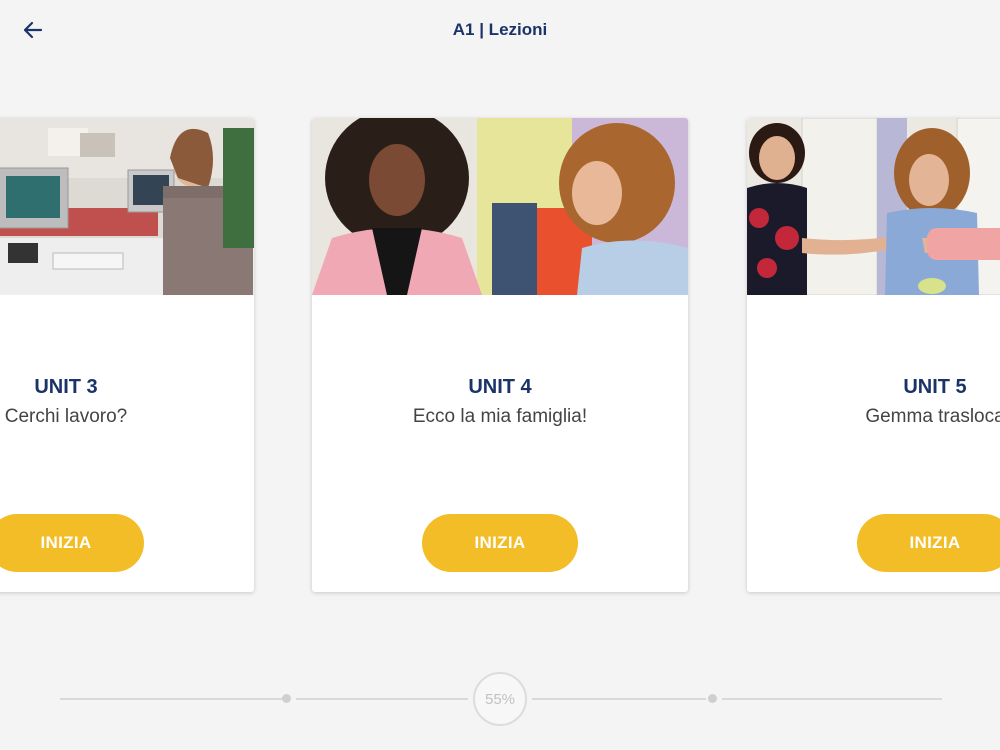 Image resolution: width=1000 pixels, height=750 pixels. I want to click on progress-percentage-label: 55%, so click(500, 699).